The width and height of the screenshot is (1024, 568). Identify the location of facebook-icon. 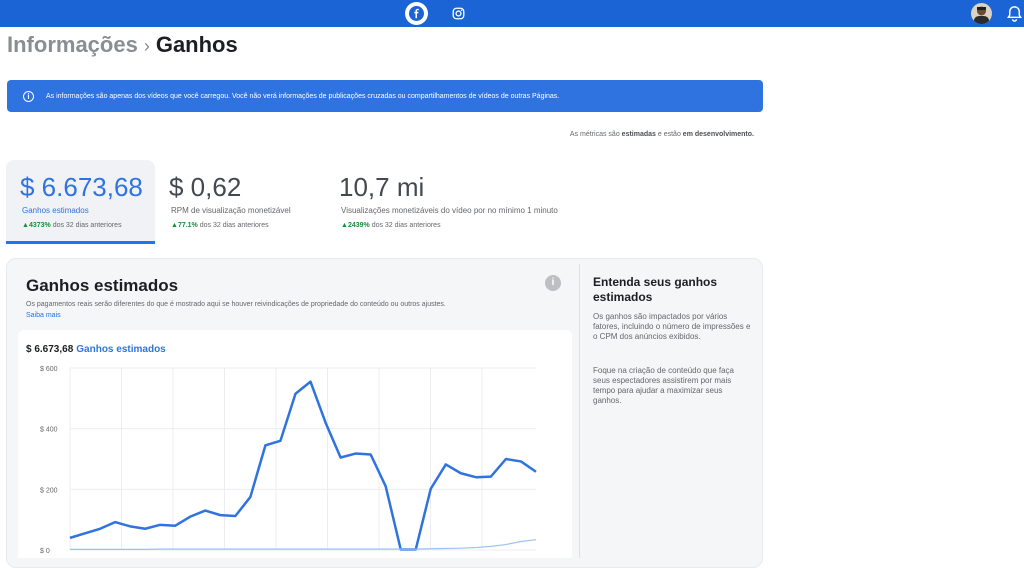
(416, 13).